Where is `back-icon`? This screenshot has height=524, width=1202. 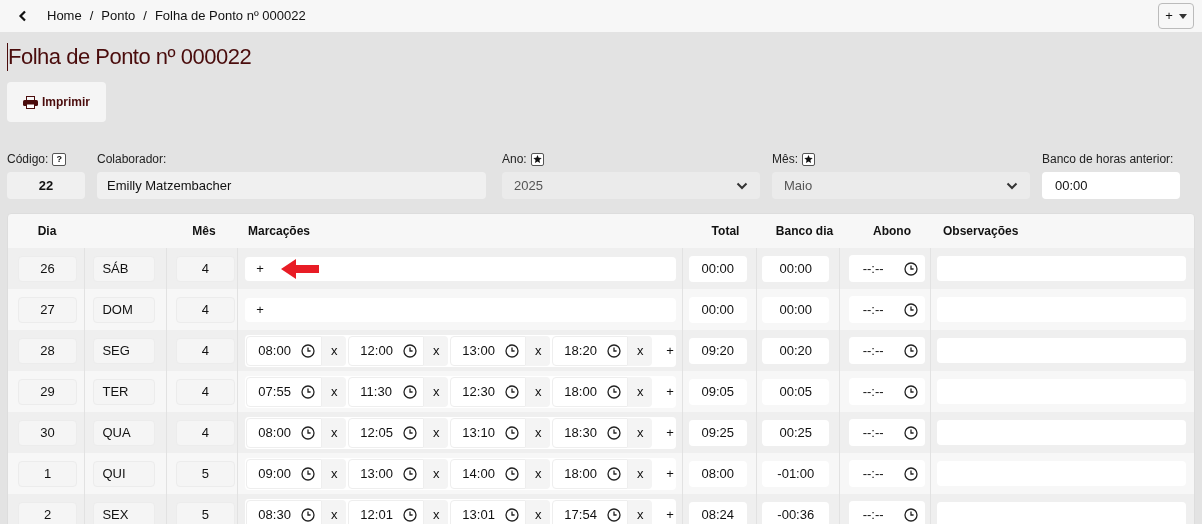
back-icon is located at coordinates (23, 16).